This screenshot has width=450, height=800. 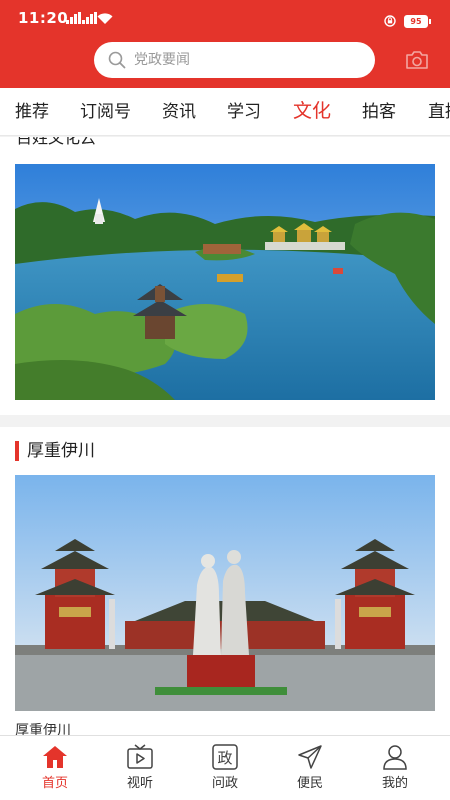 I want to click on nav-label: 问政, so click(x=224, y=783).